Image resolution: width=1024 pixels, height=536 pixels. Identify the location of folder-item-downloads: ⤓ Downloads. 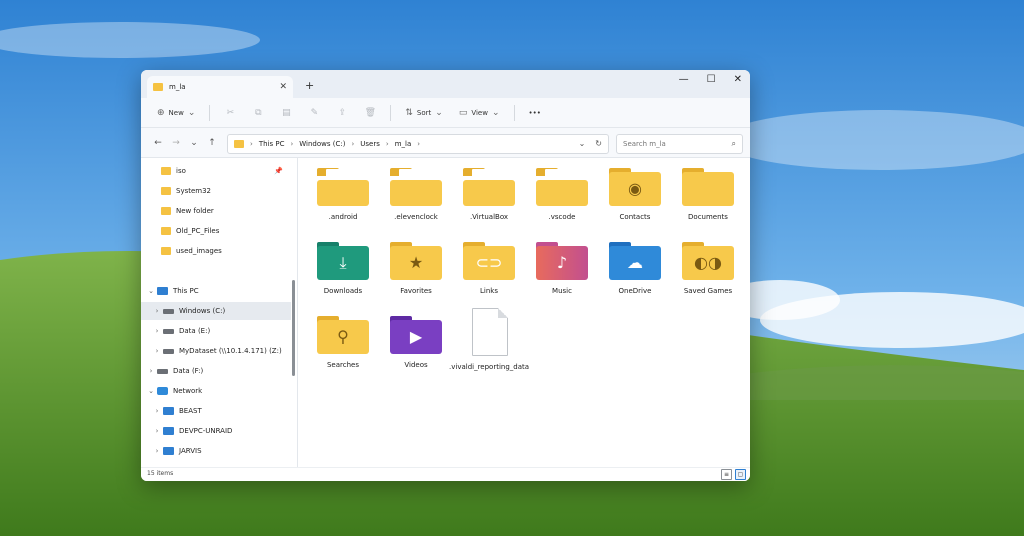
(343, 268).